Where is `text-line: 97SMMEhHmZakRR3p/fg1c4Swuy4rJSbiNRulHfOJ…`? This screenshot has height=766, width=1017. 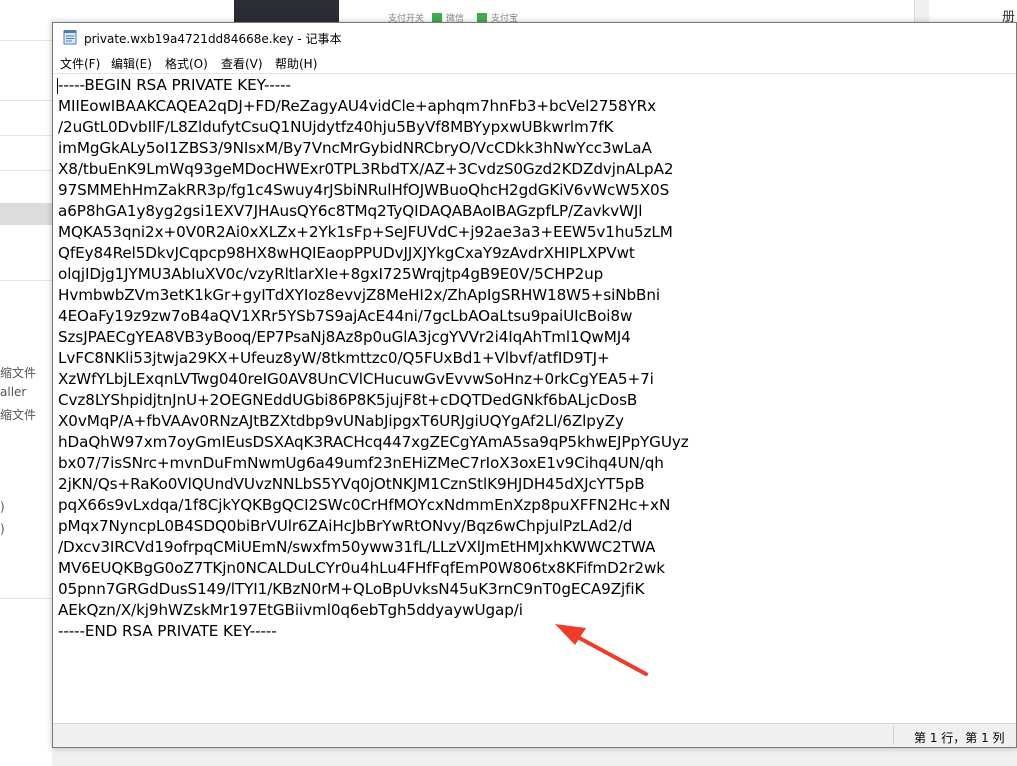 text-line: 97SMMEhHmZakRR3p/fg1c4Swuy4rJSbiNRulHfOJ… is located at coordinates (364, 190).